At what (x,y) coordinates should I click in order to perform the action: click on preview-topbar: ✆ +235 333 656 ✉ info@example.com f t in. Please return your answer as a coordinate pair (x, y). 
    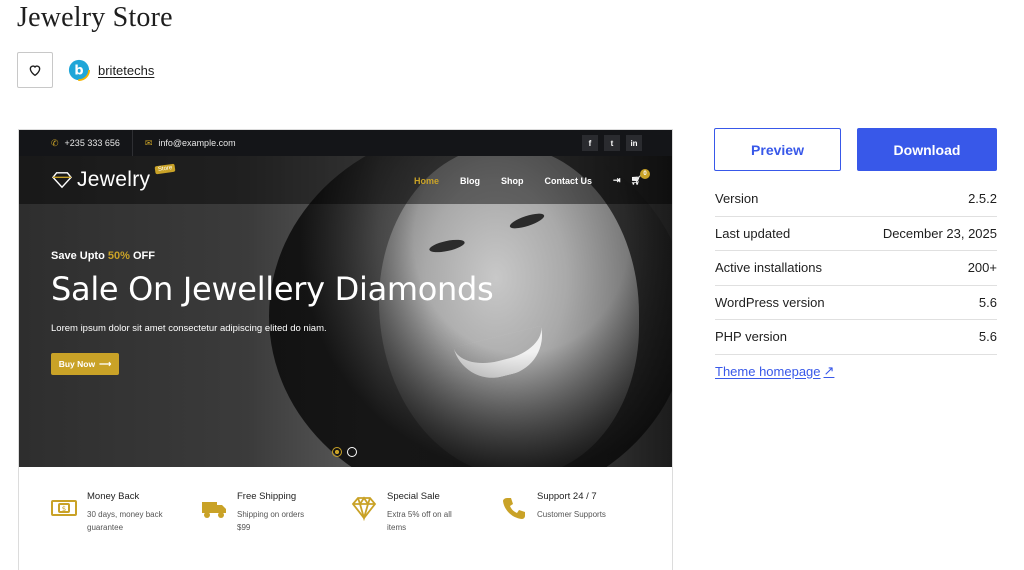
    Looking at the image, I should click on (345, 143).